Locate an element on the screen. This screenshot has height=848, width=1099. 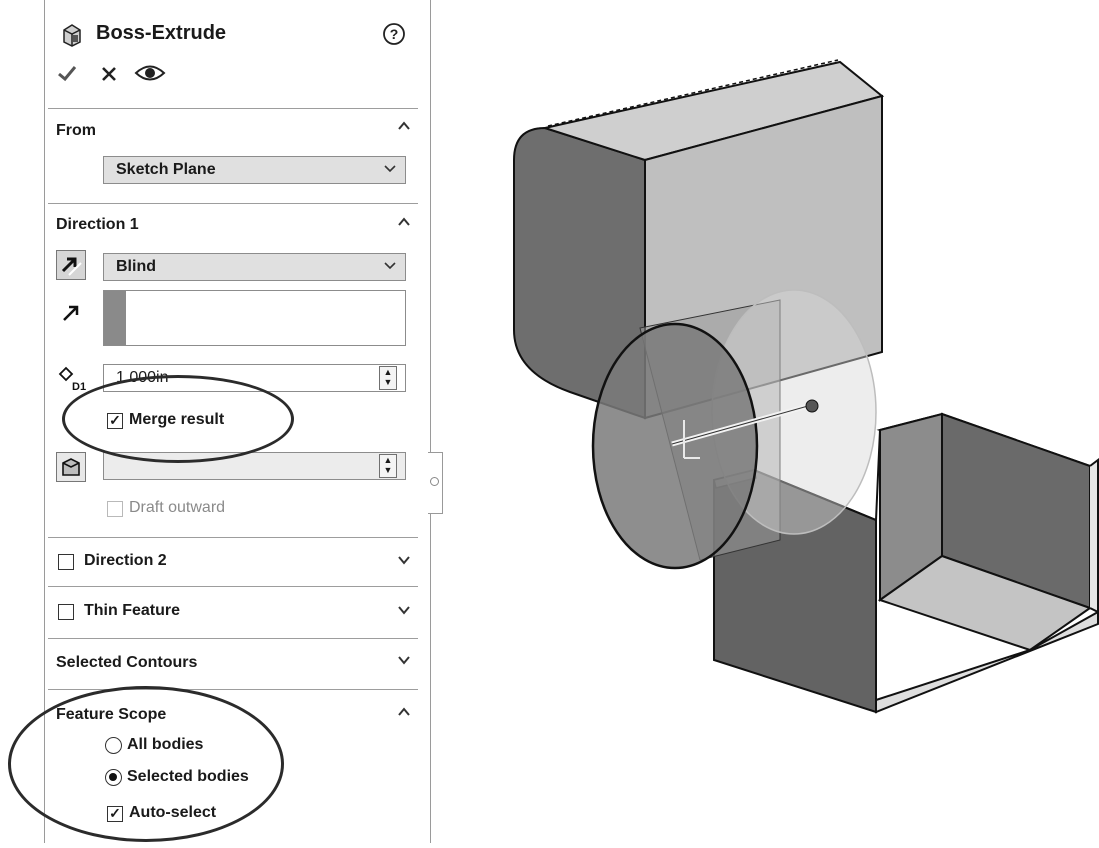
feature-scope-section-title: Feature Scope is located at coordinates (111, 714).